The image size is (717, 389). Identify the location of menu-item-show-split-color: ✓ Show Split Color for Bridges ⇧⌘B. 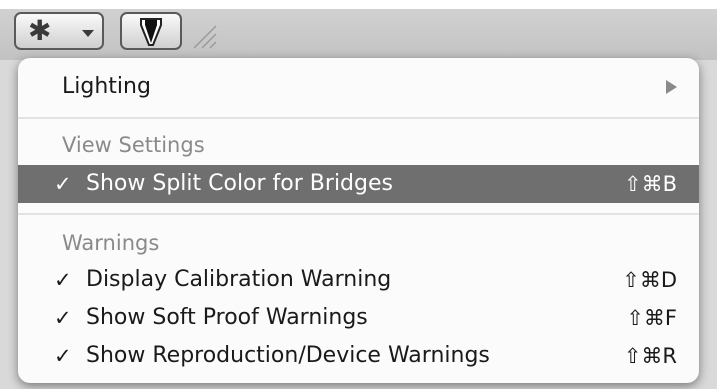
(358, 184).